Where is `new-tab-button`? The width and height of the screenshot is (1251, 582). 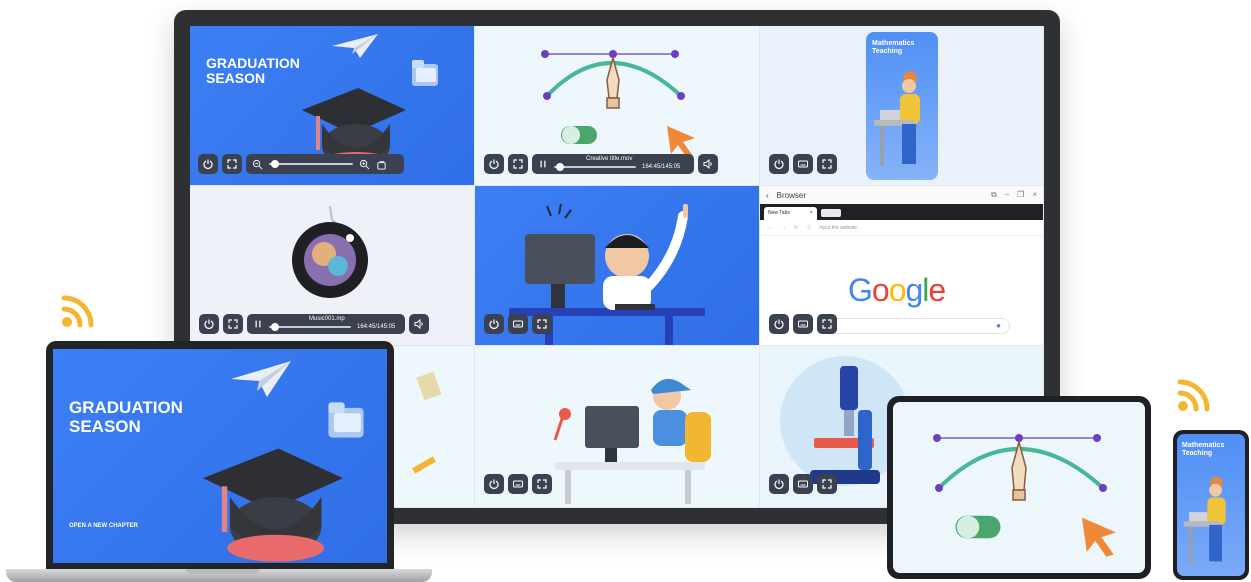
new-tab-button is located at coordinates (830, 213).